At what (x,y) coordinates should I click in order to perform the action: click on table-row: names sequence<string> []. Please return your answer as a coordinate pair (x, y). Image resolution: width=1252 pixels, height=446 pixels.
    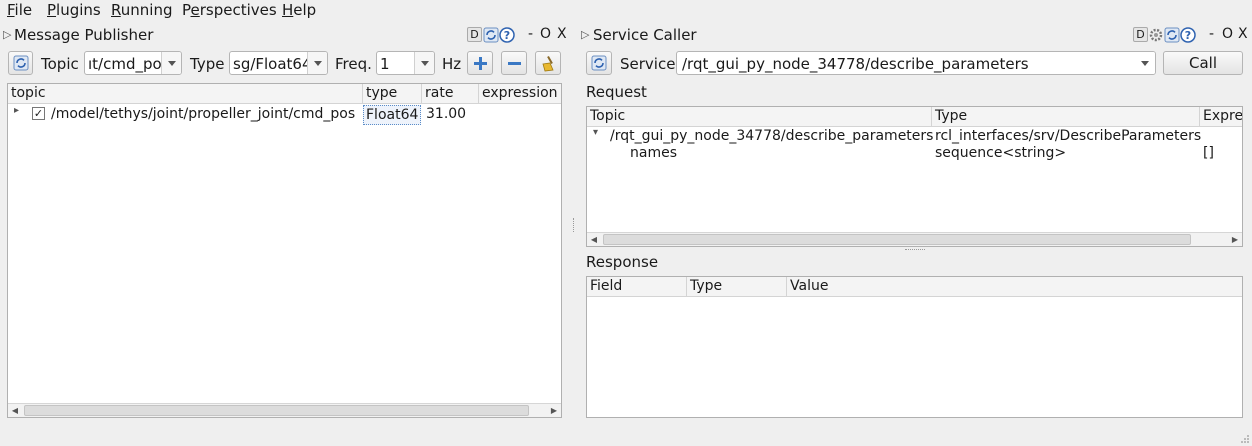
    Looking at the image, I should click on (914, 154).